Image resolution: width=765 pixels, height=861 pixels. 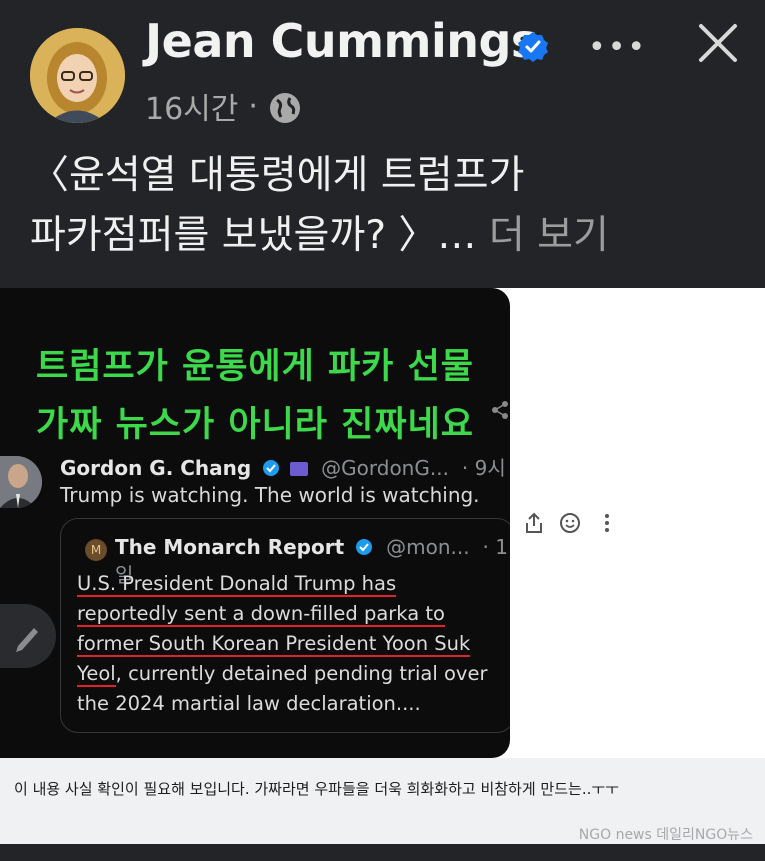 I want to click on public-globe-icon, so click(x=284, y=108).